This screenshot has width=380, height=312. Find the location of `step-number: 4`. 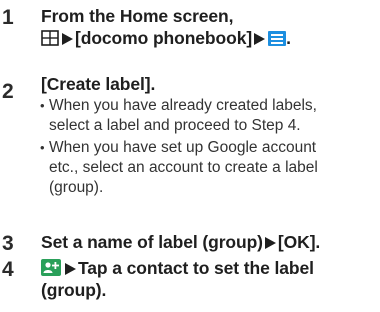

step-number: 4 is located at coordinates (8, 269).